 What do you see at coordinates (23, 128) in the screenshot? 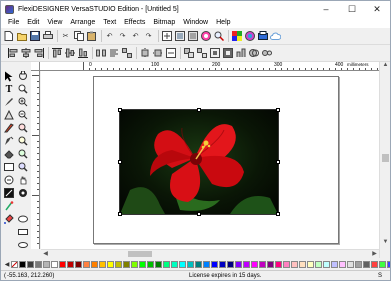
I see `zoom-fit-icon` at bounding box center [23, 128].